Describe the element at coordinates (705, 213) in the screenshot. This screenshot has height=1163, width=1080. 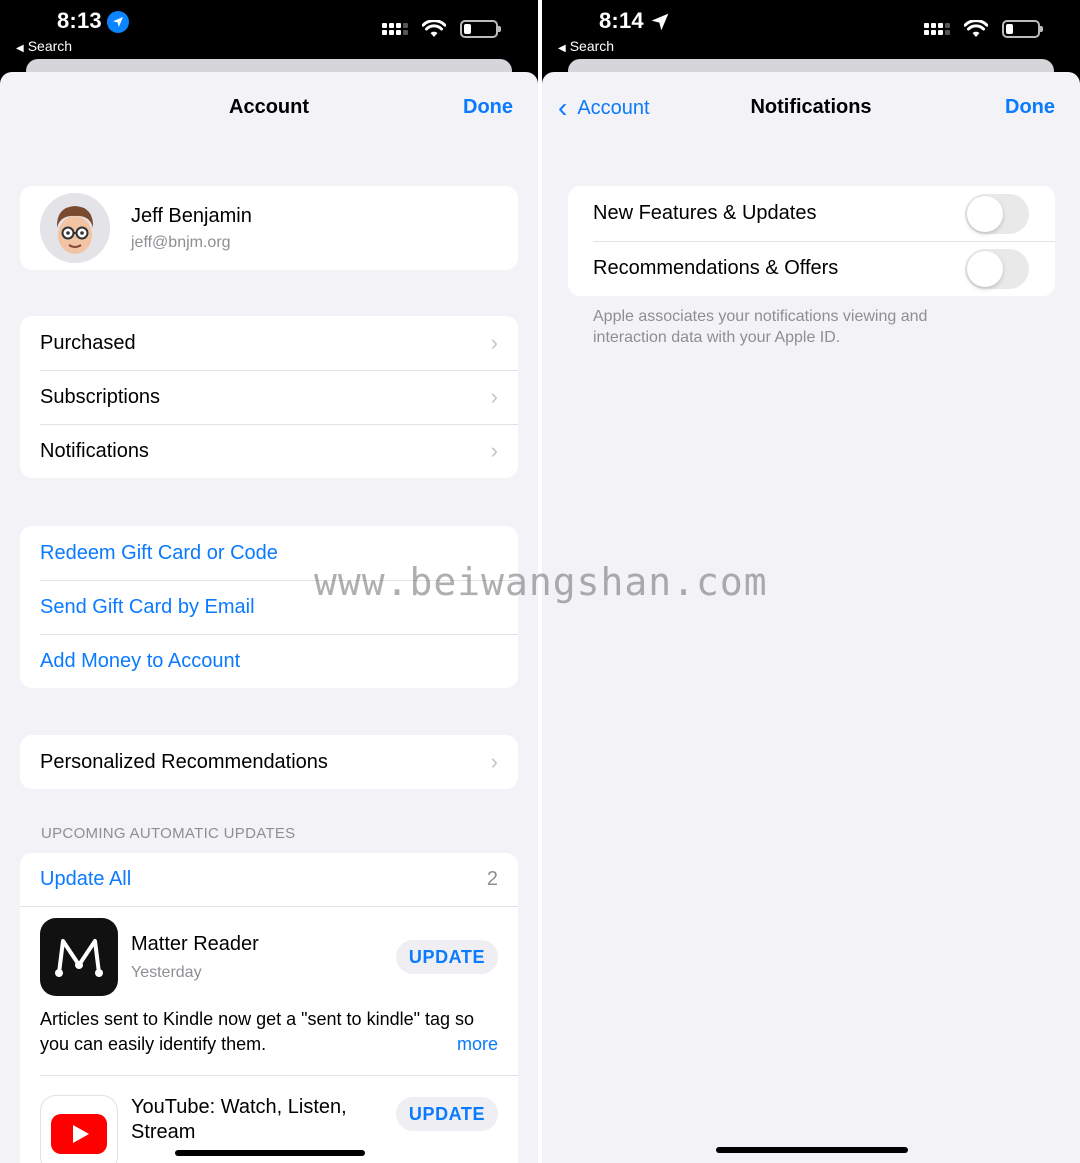
I see `toggle-label: New Features & Updates` at that location.